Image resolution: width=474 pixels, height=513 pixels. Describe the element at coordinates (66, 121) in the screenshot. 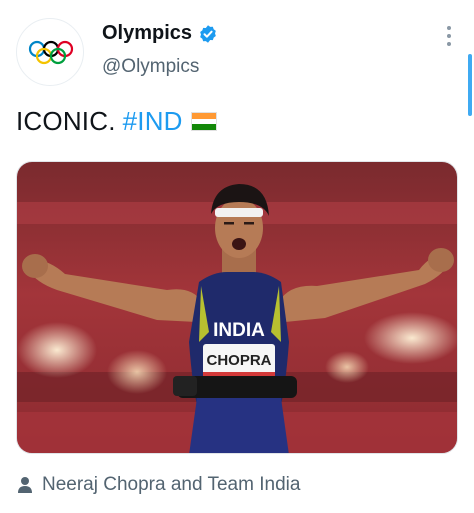

I see `tweet-text-body: ICONIC.` at that location.